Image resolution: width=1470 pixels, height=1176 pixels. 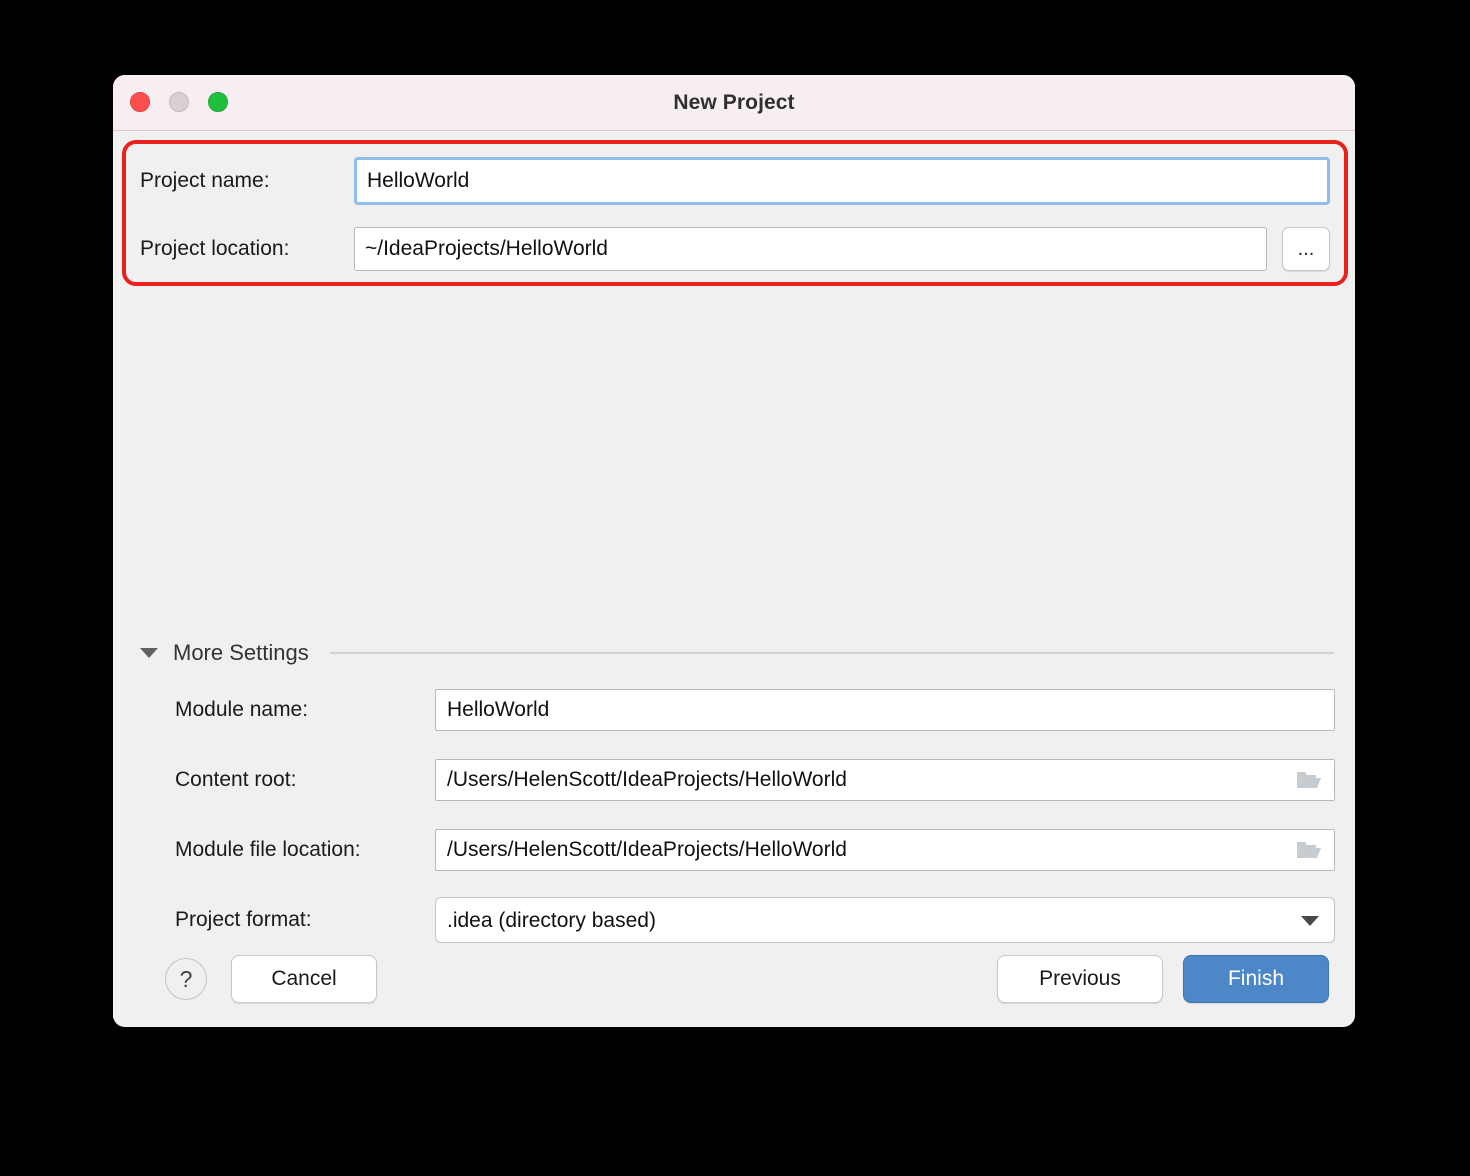 What do you see at coordinates (1256, 979) in the screenshot?
I see `finish-button: Finish` at bounding box center [1256, 979].